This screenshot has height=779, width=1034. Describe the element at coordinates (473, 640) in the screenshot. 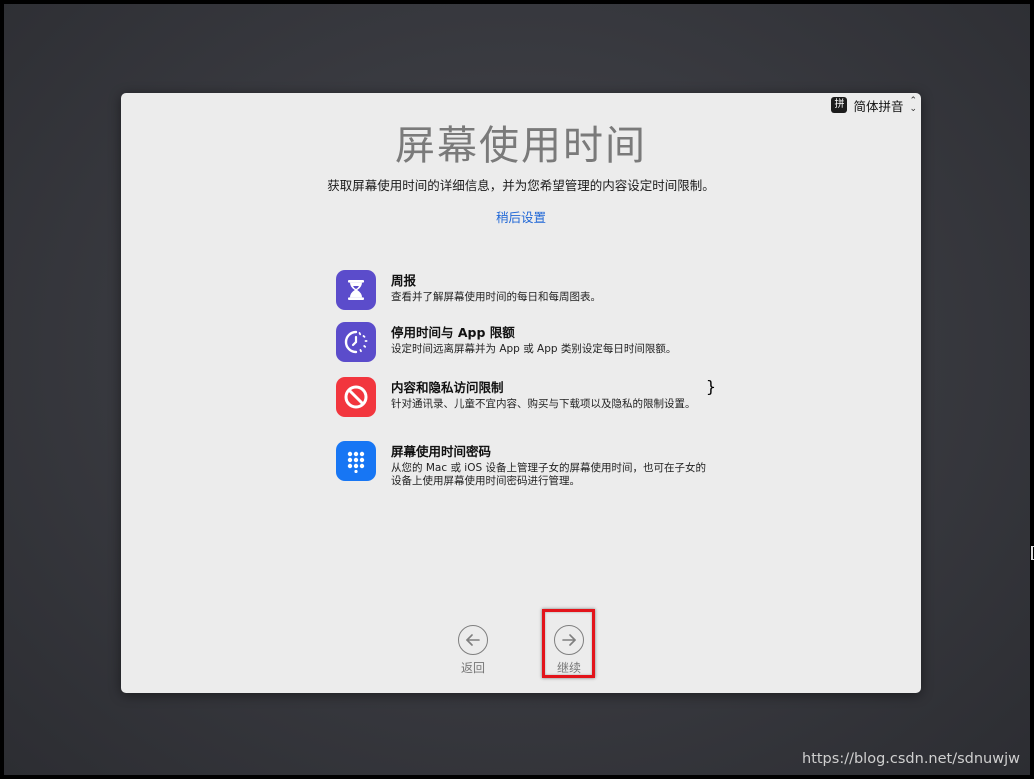

I see `back-arrow-icon` at that location.